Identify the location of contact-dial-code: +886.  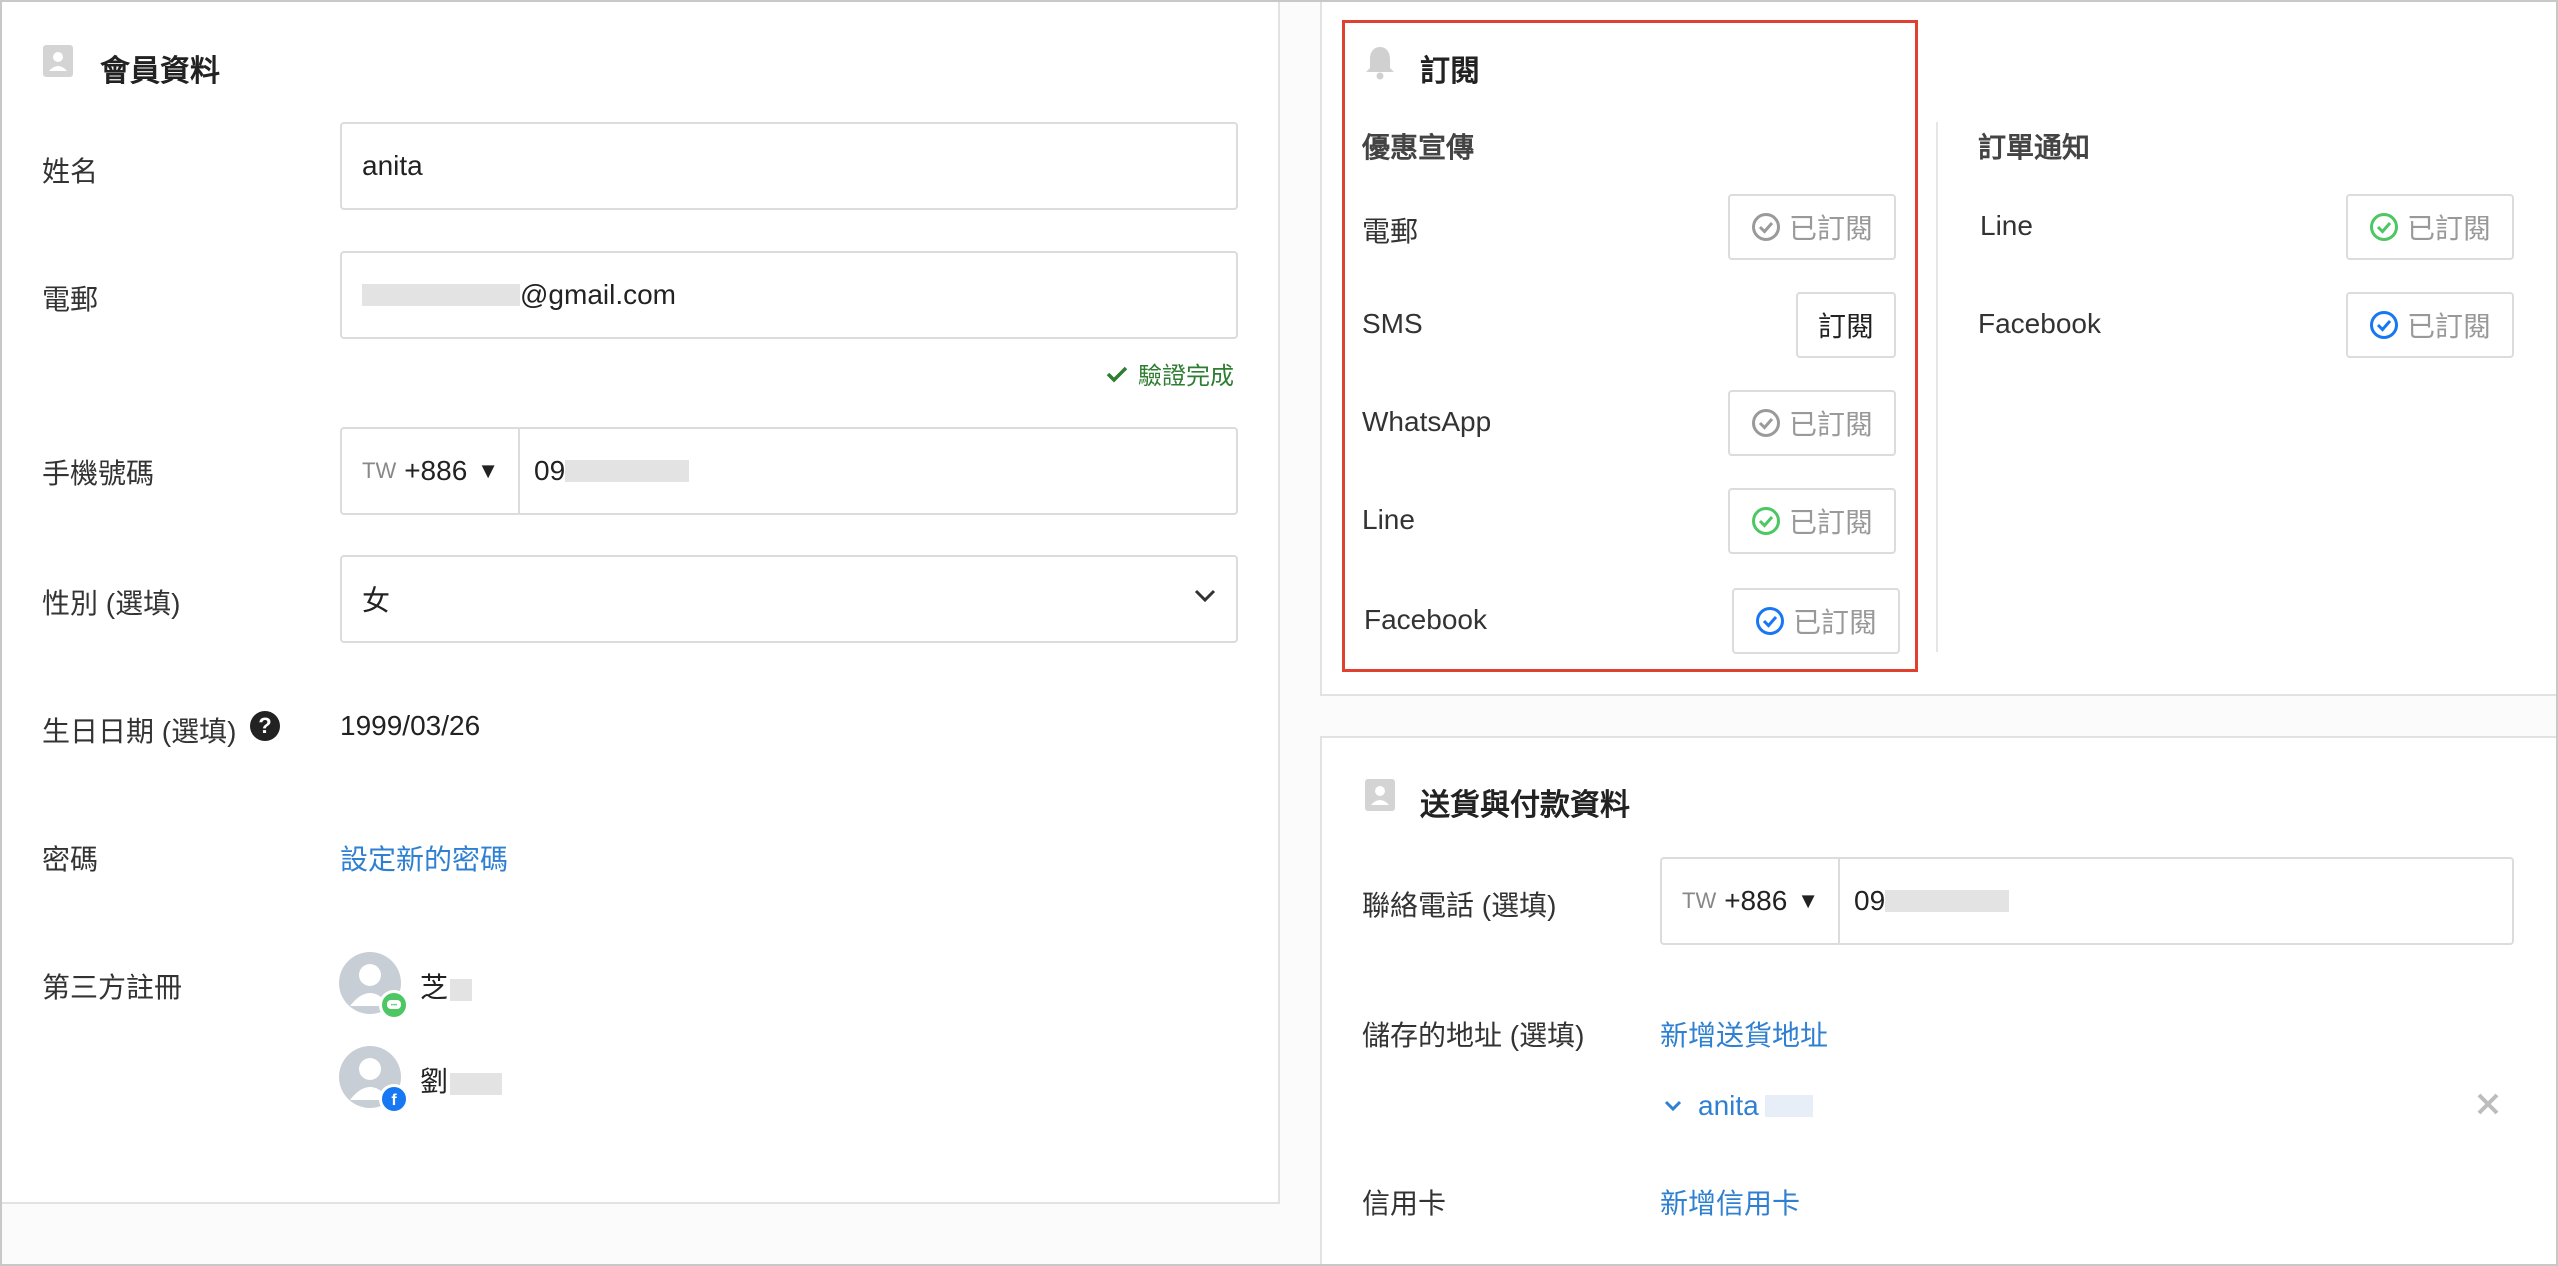
(1756, 900).